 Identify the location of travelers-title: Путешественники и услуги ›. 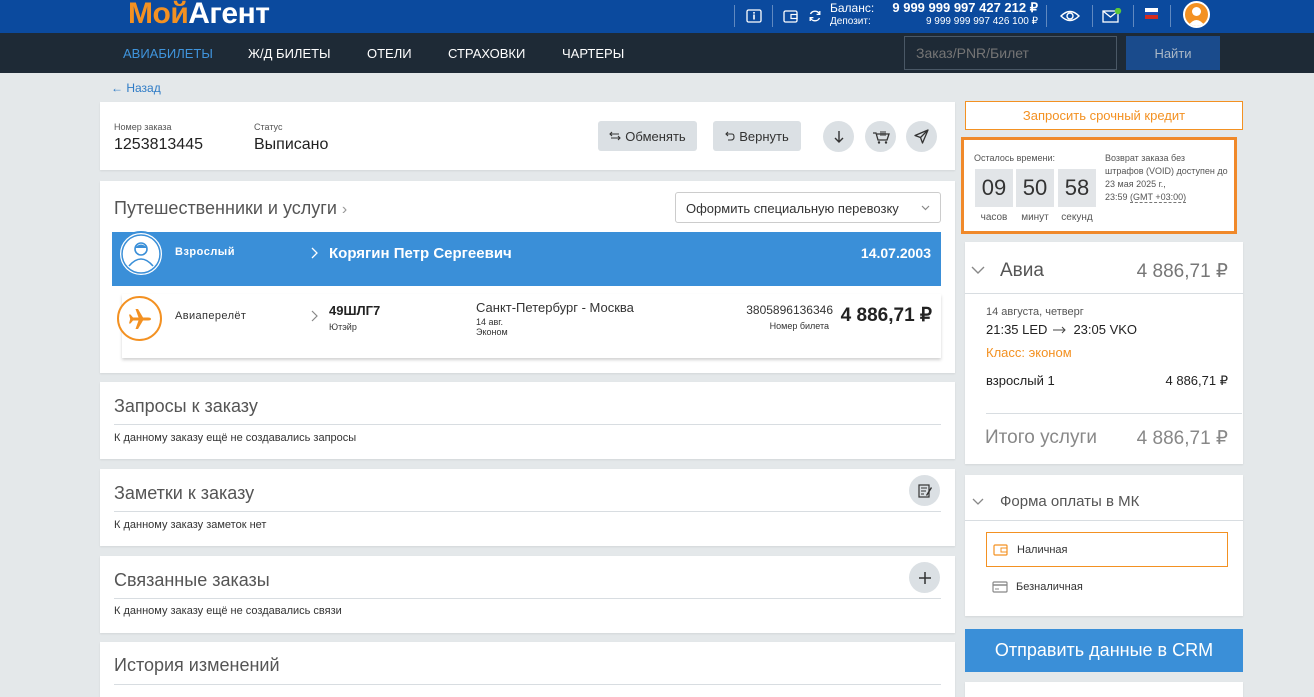
(230, 208).